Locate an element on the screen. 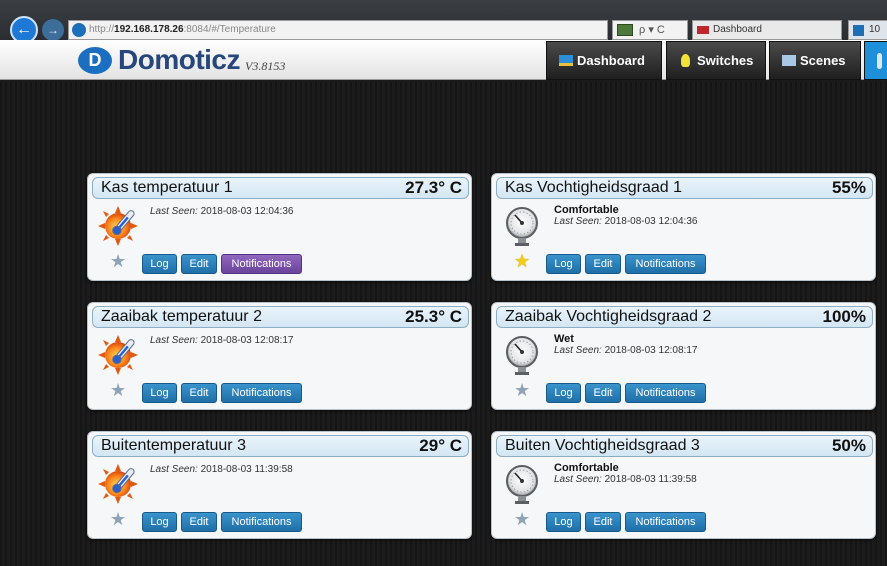 The image size is (887, 566). nav-label: Scenes is located at coordinates (823, 60).